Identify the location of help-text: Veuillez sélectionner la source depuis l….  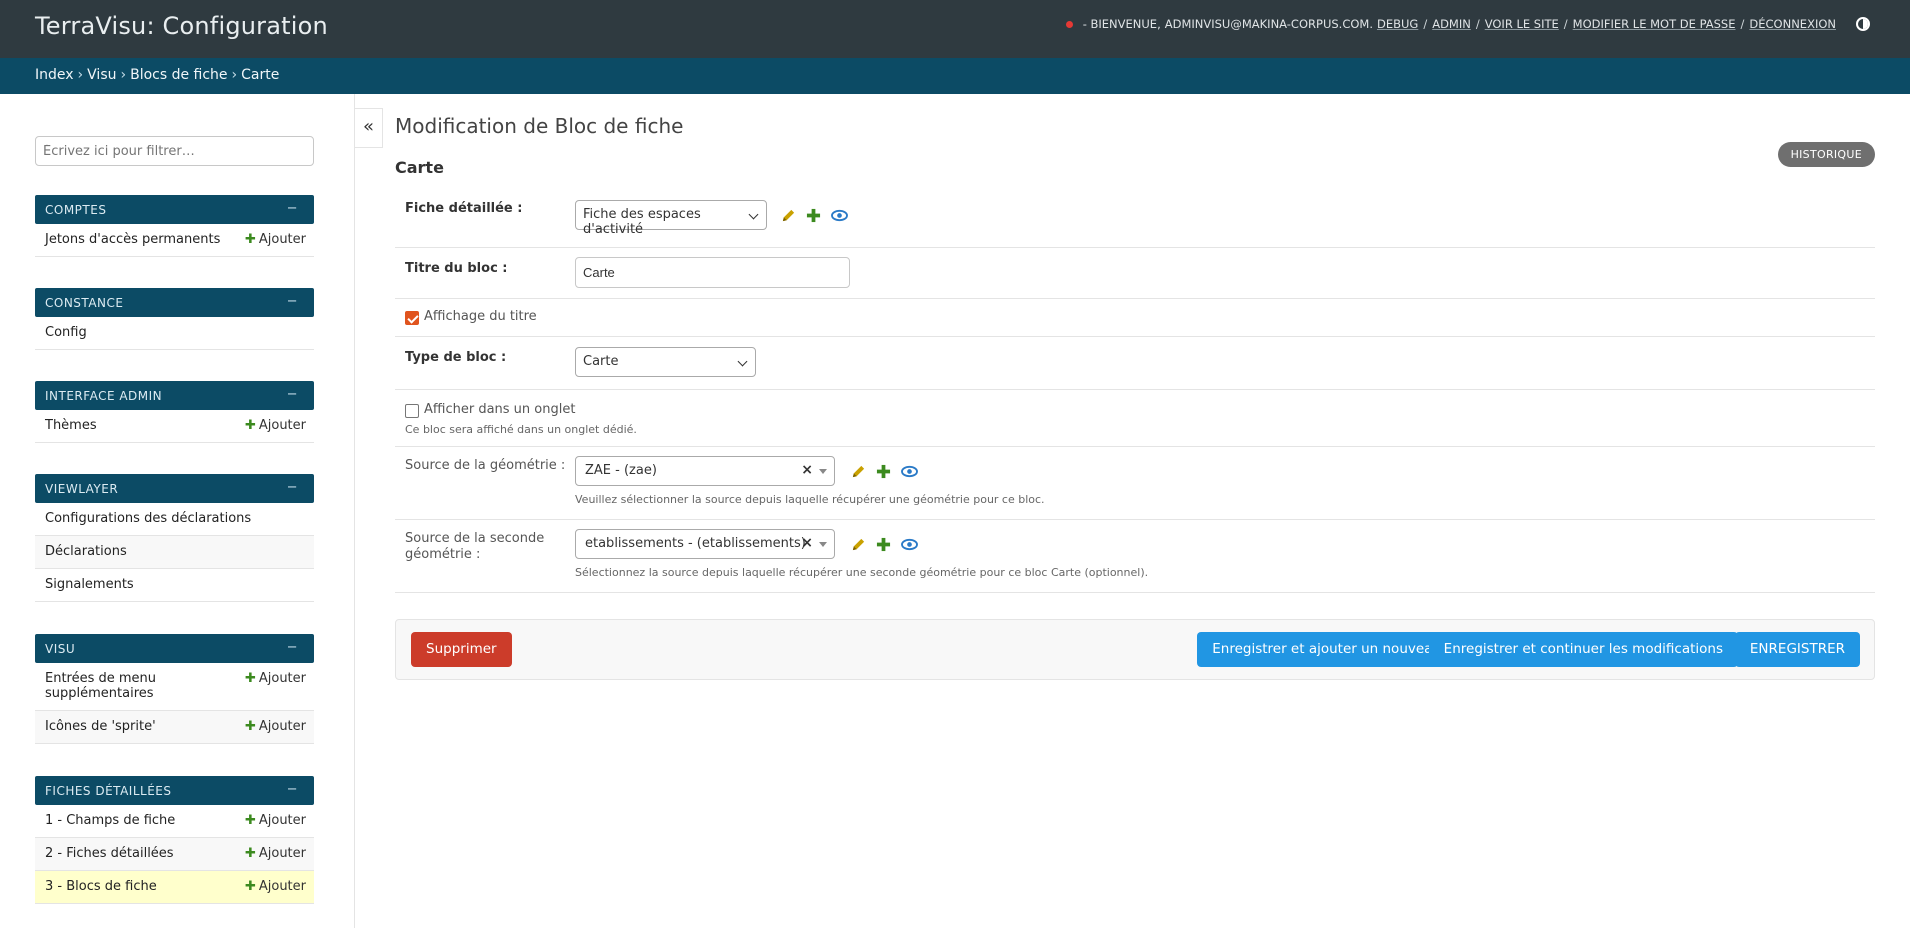
(810, 499).